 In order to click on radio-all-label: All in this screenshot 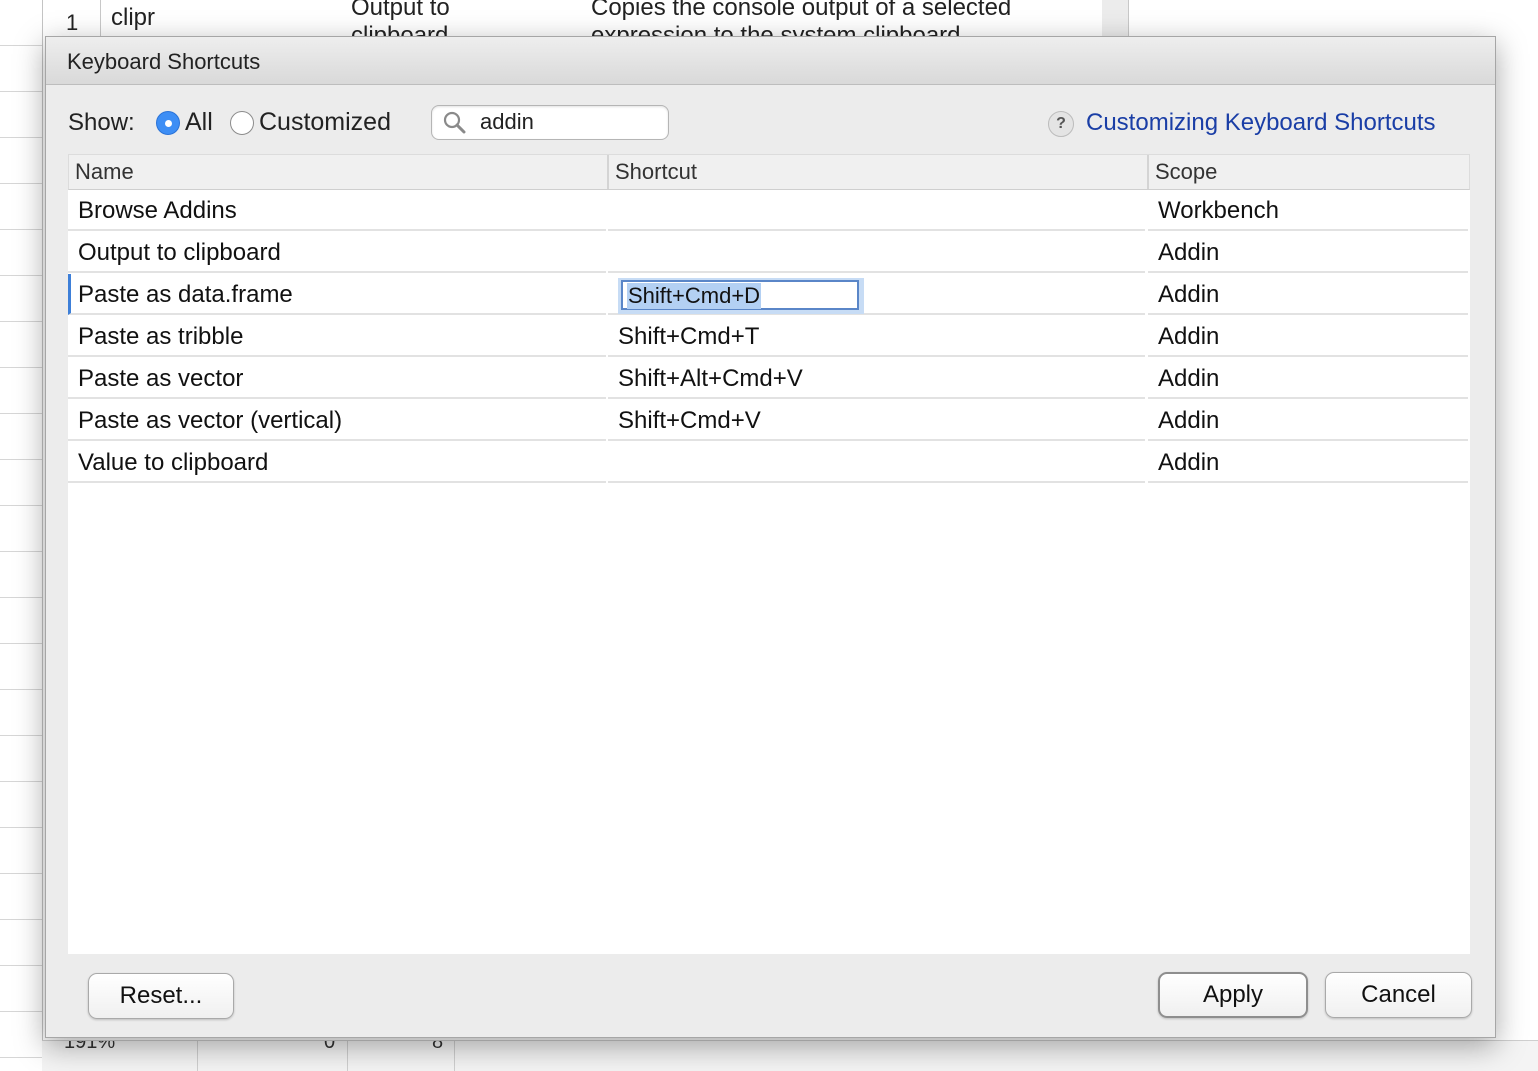, I will do `click(199, 122)`.